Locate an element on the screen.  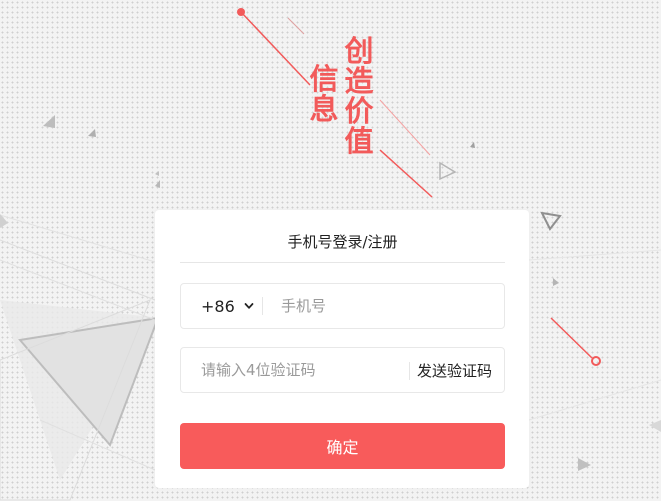
phone-number-input is located at coordinates (386, 306).